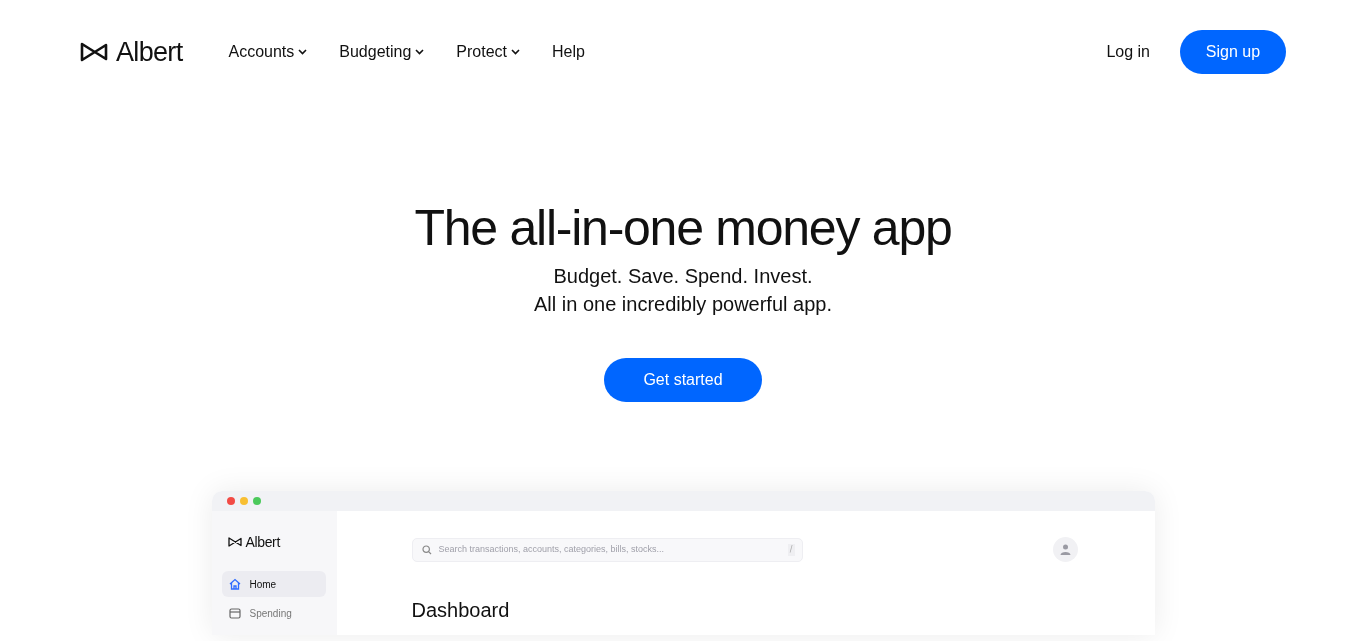 The width and height of the screenshot is (1366, 641). Describe the element at coordinates (683, 380) in the screenshot. I see `get-started-button: Get started` at that location.